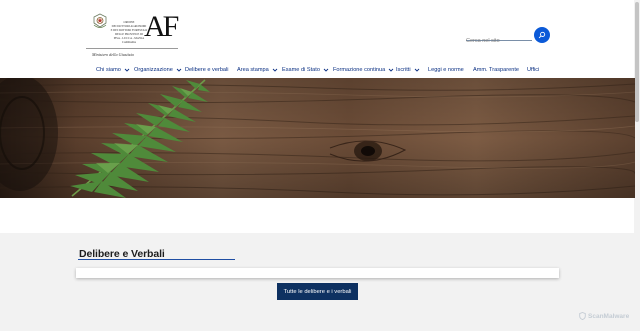 The width and height of the screenshot is (640, 331). What do you see at coordinates (301, 70) in the screenshot?
I see `nav-item-label: Esame di Stato` at bounding box center [301, 70].